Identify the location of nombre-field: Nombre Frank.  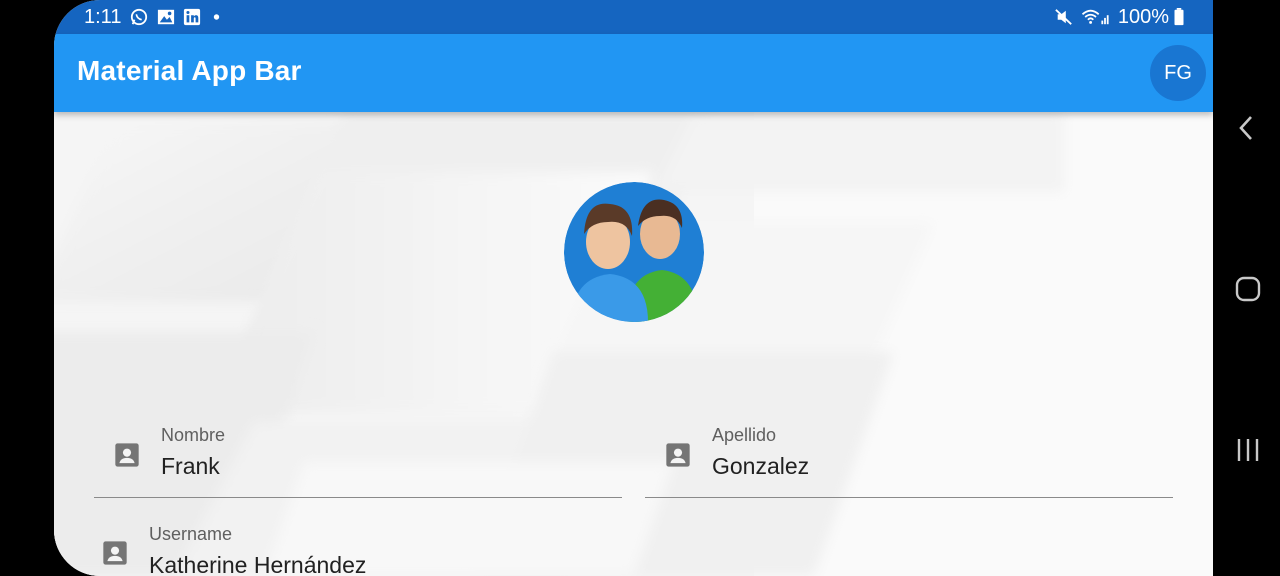
(358, 458).